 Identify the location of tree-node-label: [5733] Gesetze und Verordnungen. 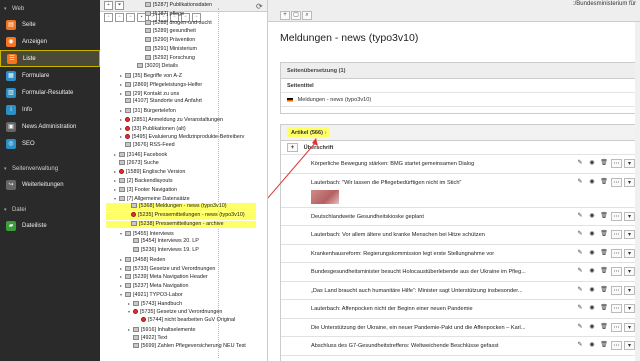
(174, 268).